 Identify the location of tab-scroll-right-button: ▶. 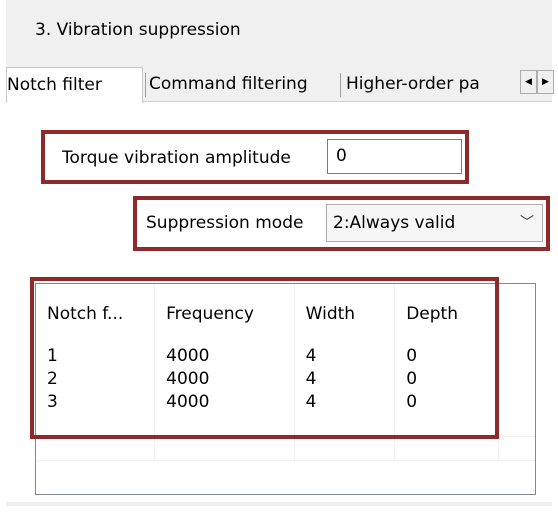
(545, 82).